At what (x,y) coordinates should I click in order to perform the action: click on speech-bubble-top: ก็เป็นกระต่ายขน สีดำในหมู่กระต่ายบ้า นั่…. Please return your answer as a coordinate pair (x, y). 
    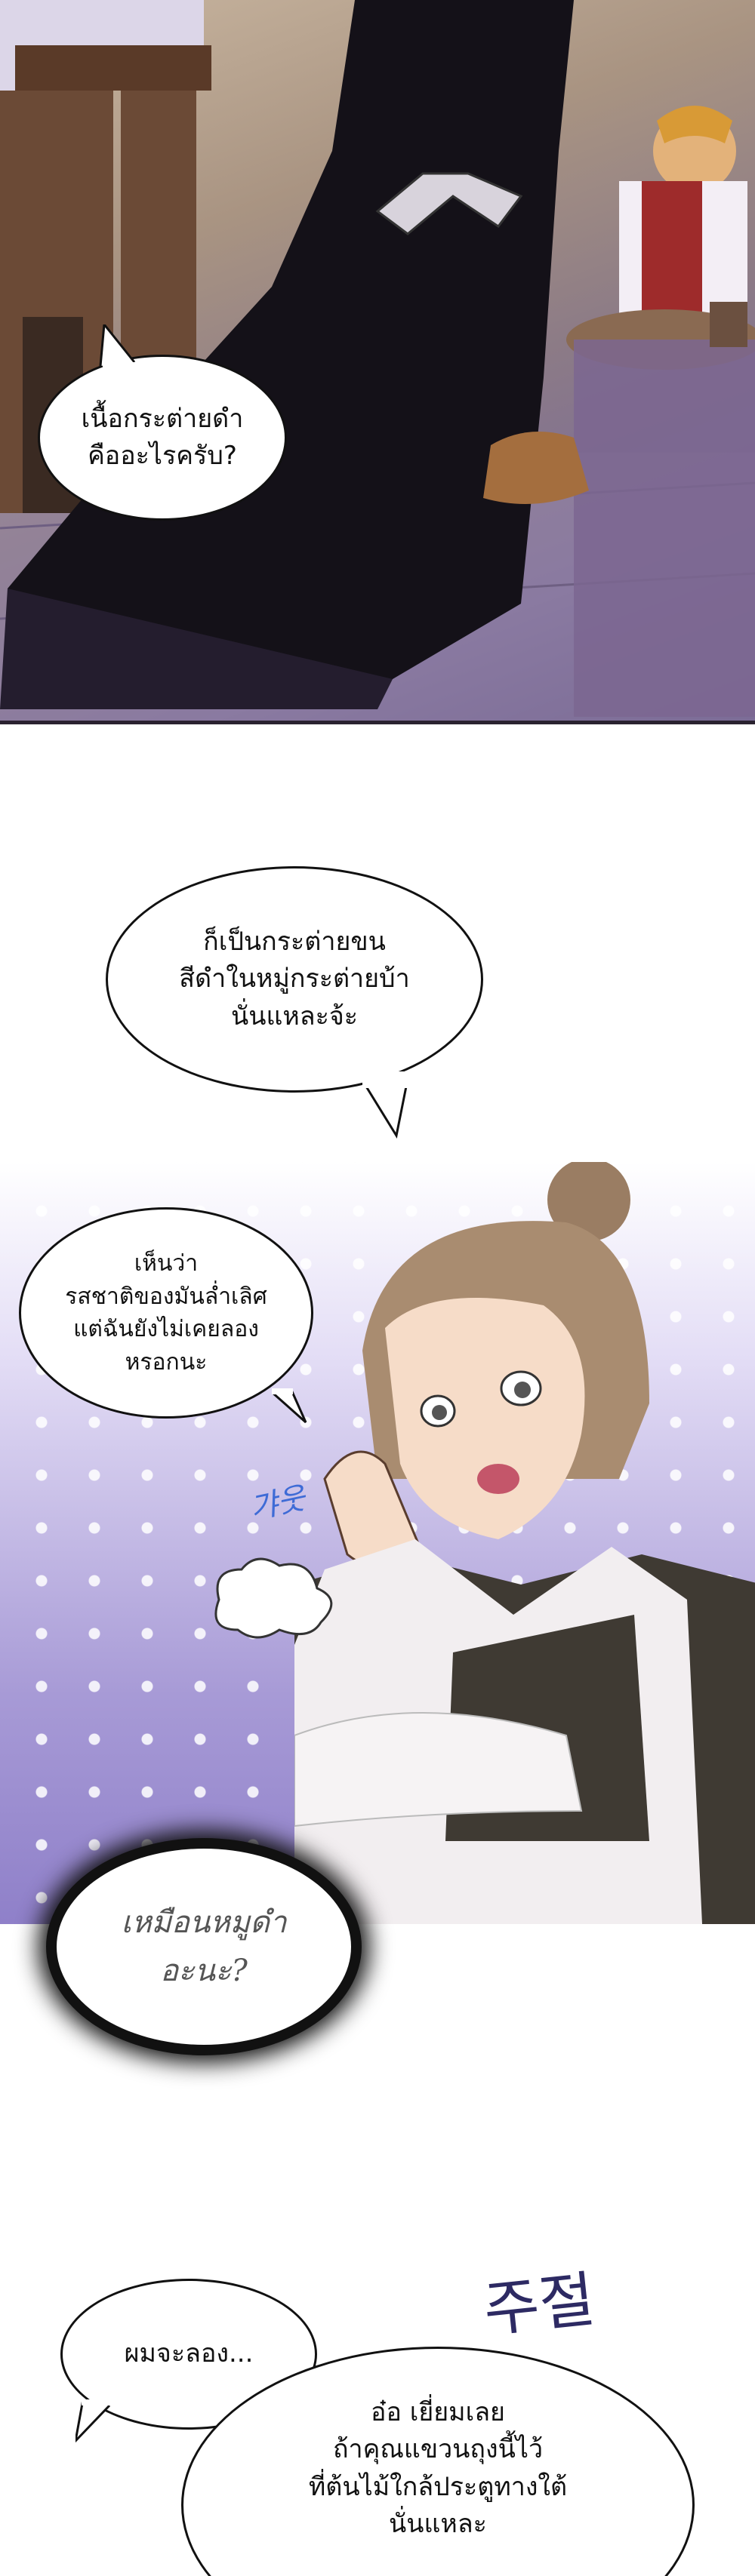
    Looking at the image, I should click on (295, 979).